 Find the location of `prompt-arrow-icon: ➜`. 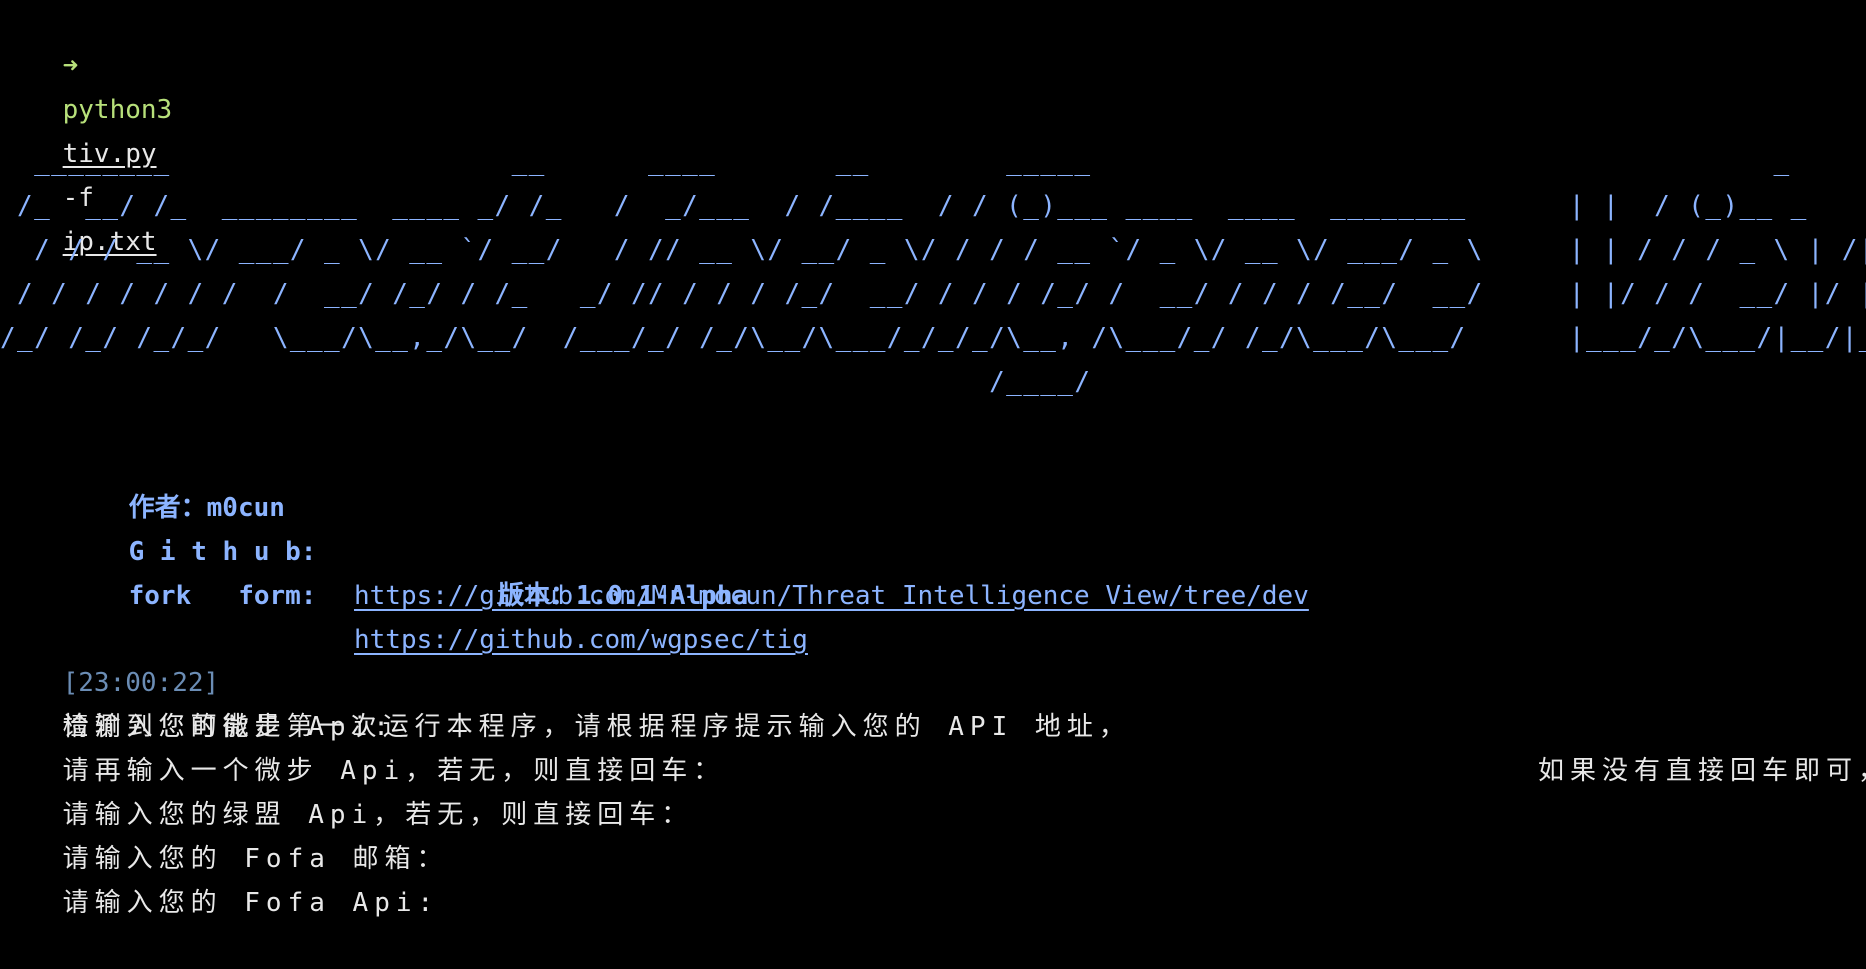

prompt-arrow-icon: ➜ is located at coordinates (70, 66).